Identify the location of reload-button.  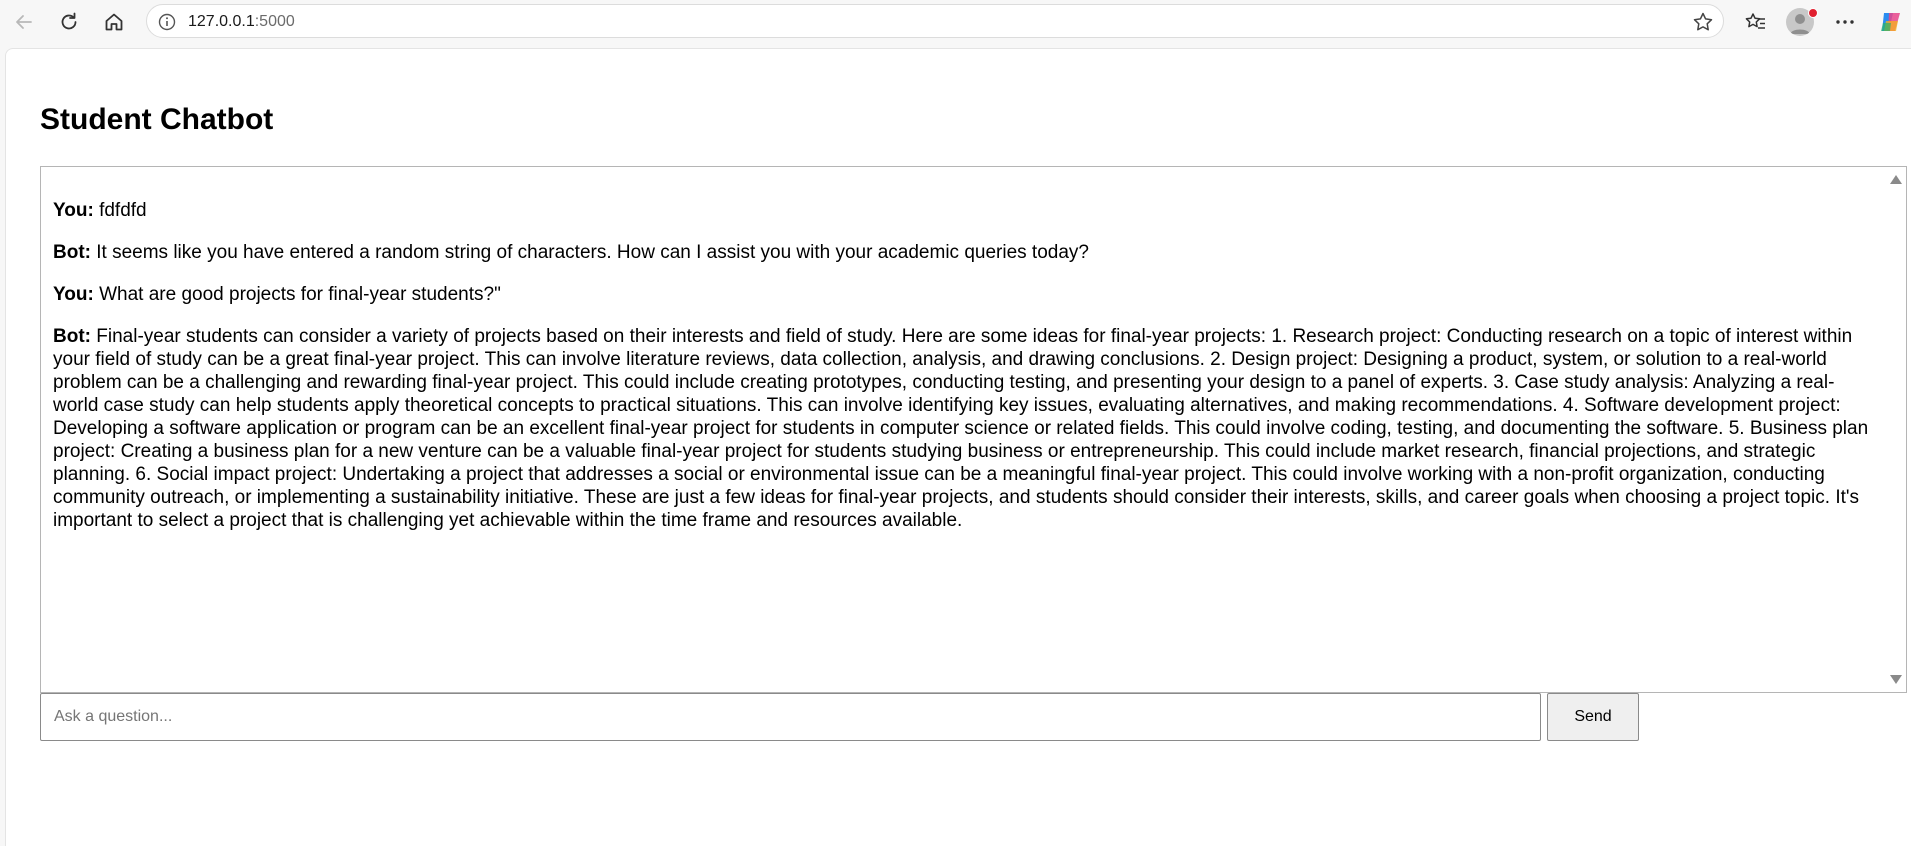
(69, 22).